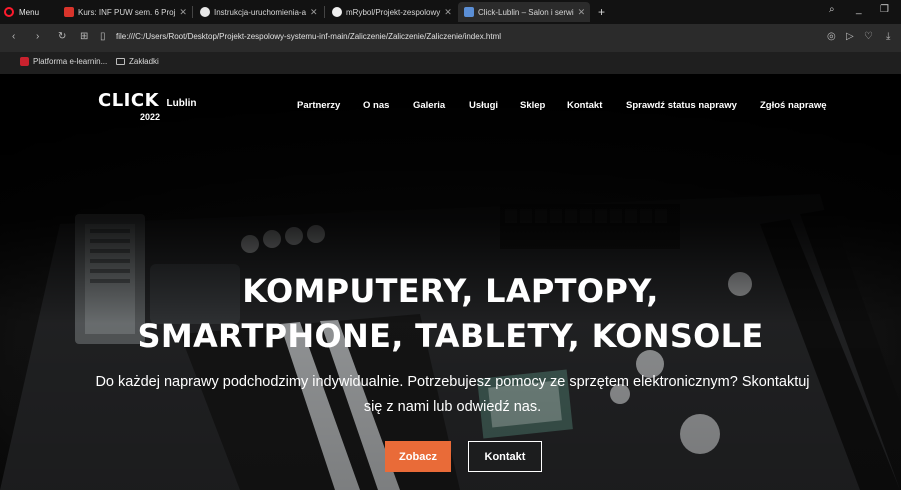  What do you see at coordinates (505, 456) in the screenshot?
I see `kontakt-button: Kontakt` at bounding box center [505, 456].